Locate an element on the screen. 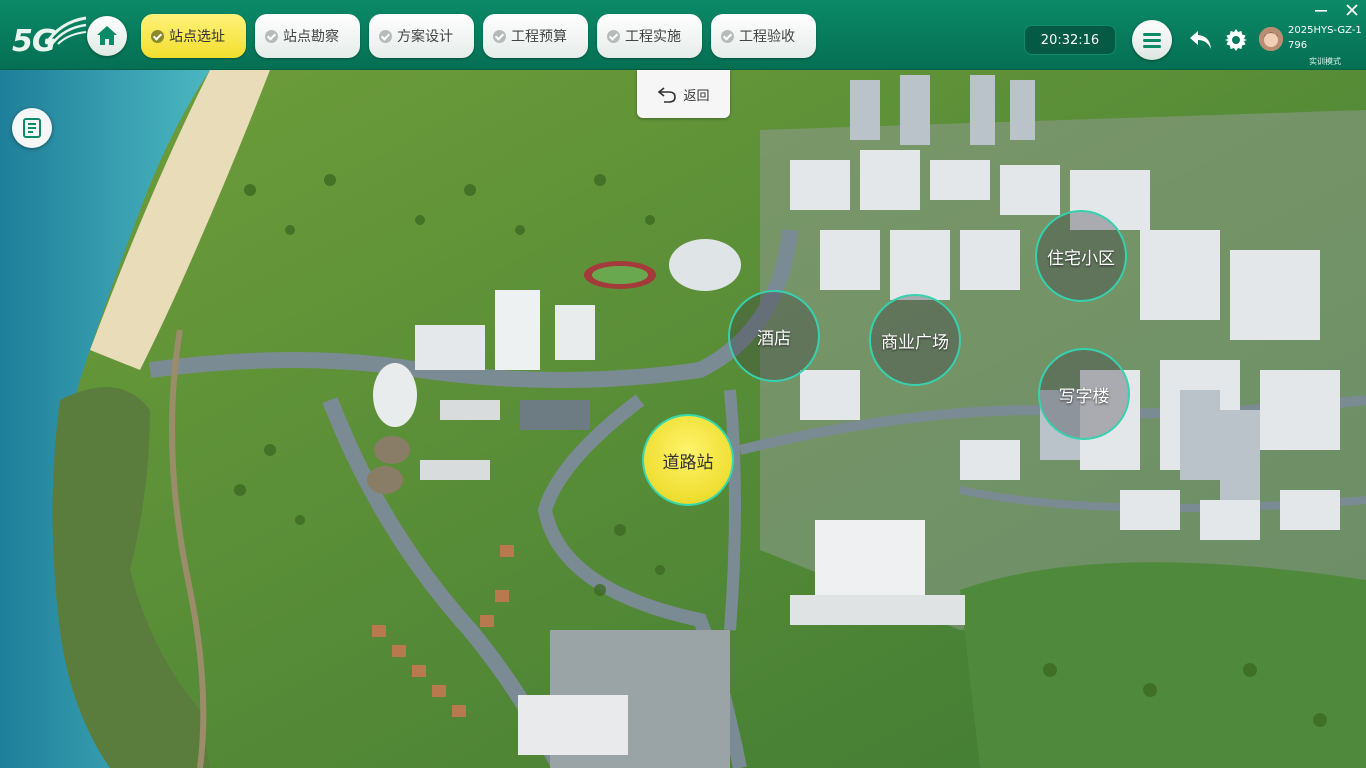  nav-tab-site-survey: 站点勘察 is located at coordinates (307, 36).